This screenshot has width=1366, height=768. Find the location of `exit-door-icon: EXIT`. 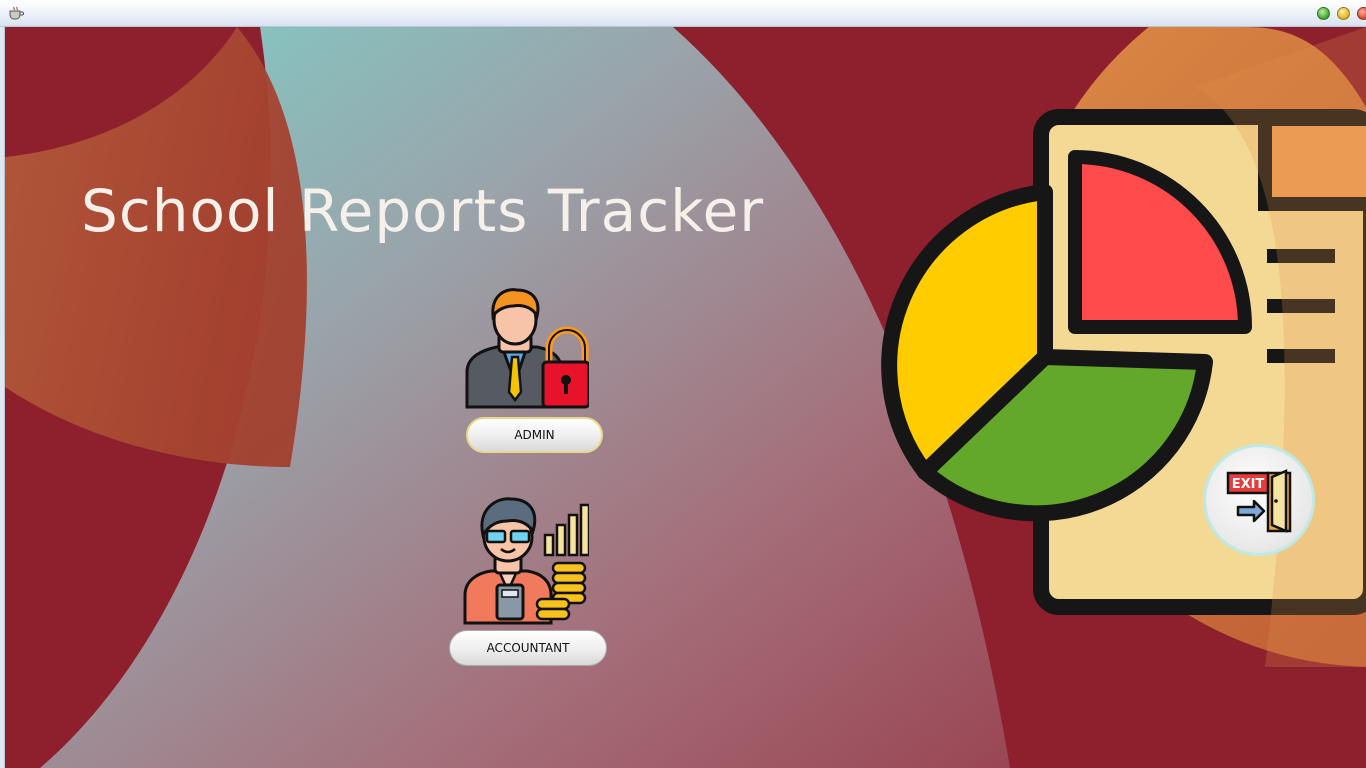

exit-door-icon: EXIT is located at coordinates (1259, 501).